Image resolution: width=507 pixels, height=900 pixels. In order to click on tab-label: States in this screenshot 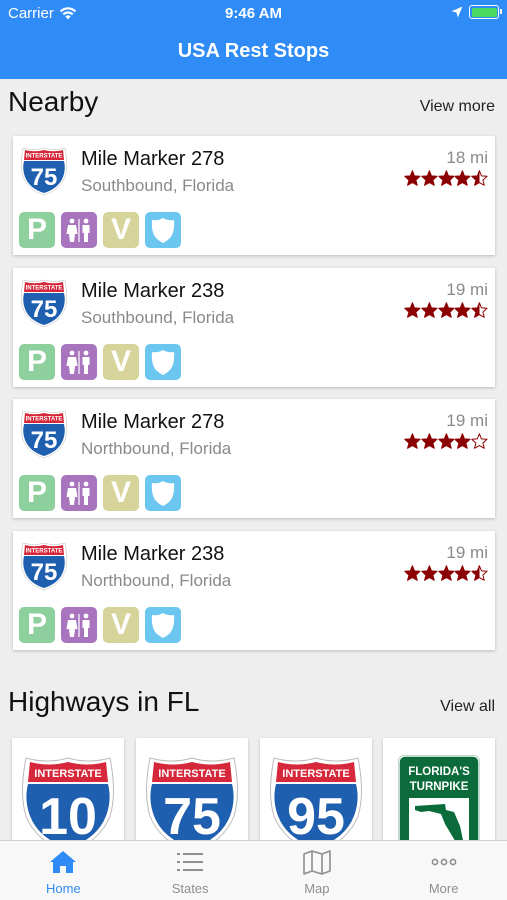, I will do `click(190, 888)`.